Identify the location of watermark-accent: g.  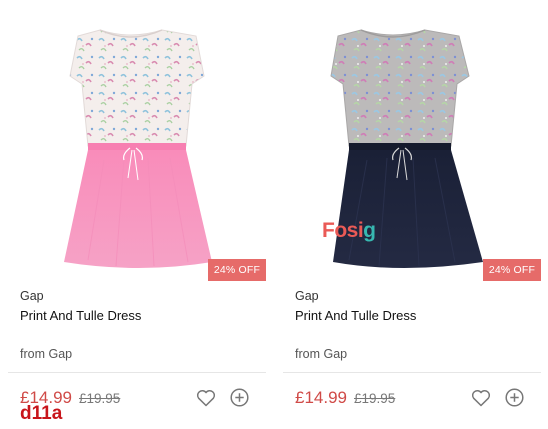
(369, 230).